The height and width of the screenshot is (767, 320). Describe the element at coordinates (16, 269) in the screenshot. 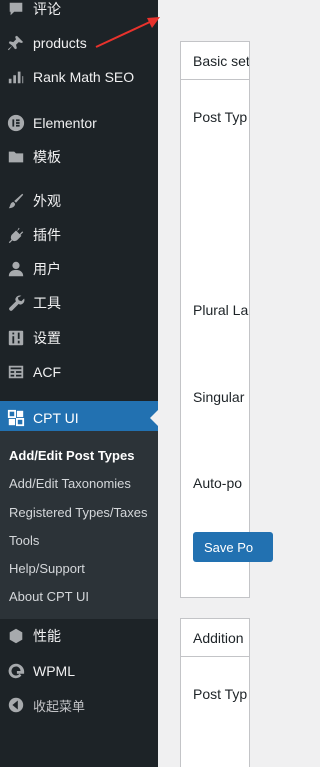

I see `user-icon` at that location.